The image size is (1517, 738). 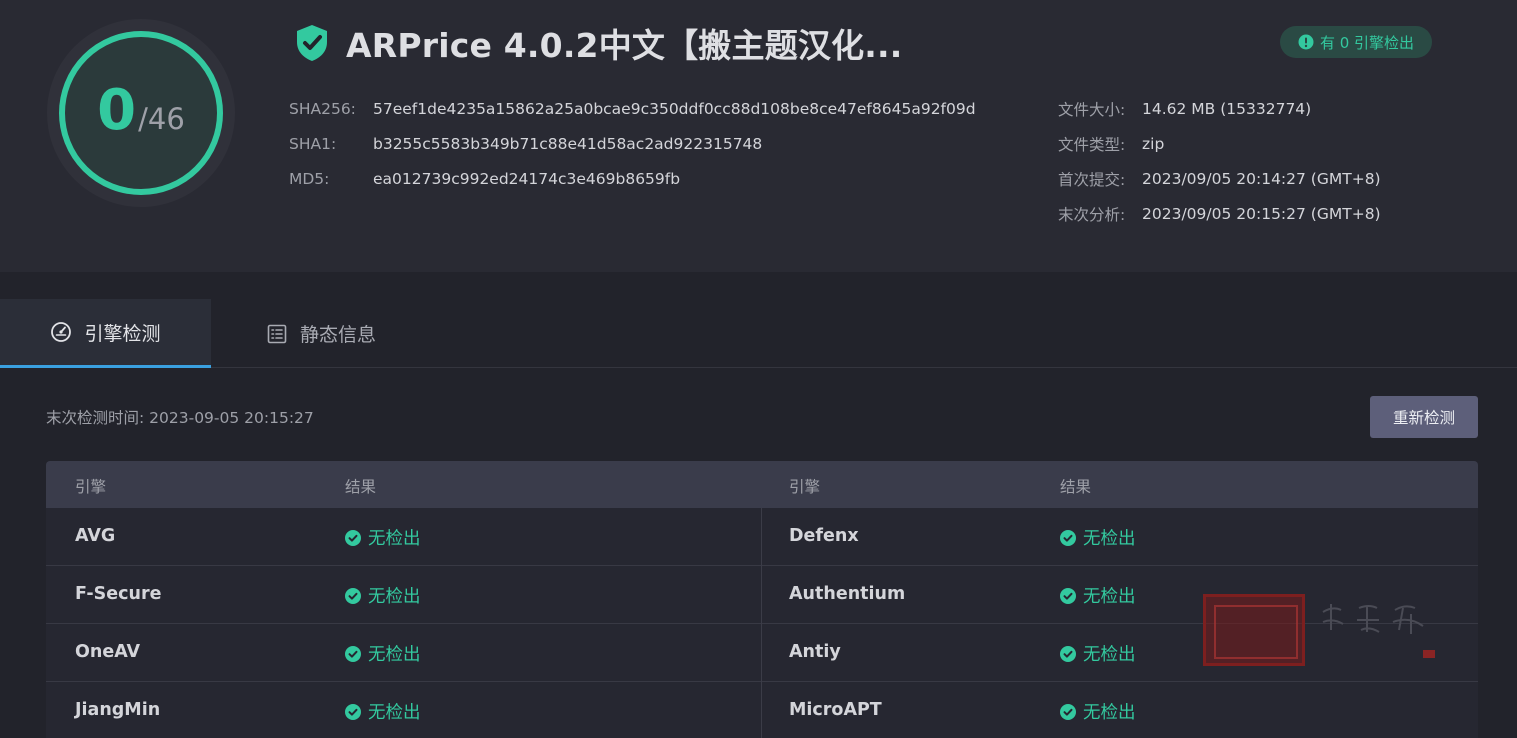 I want to click on info-label: 文件类型:, so click(x=1092, y=144).